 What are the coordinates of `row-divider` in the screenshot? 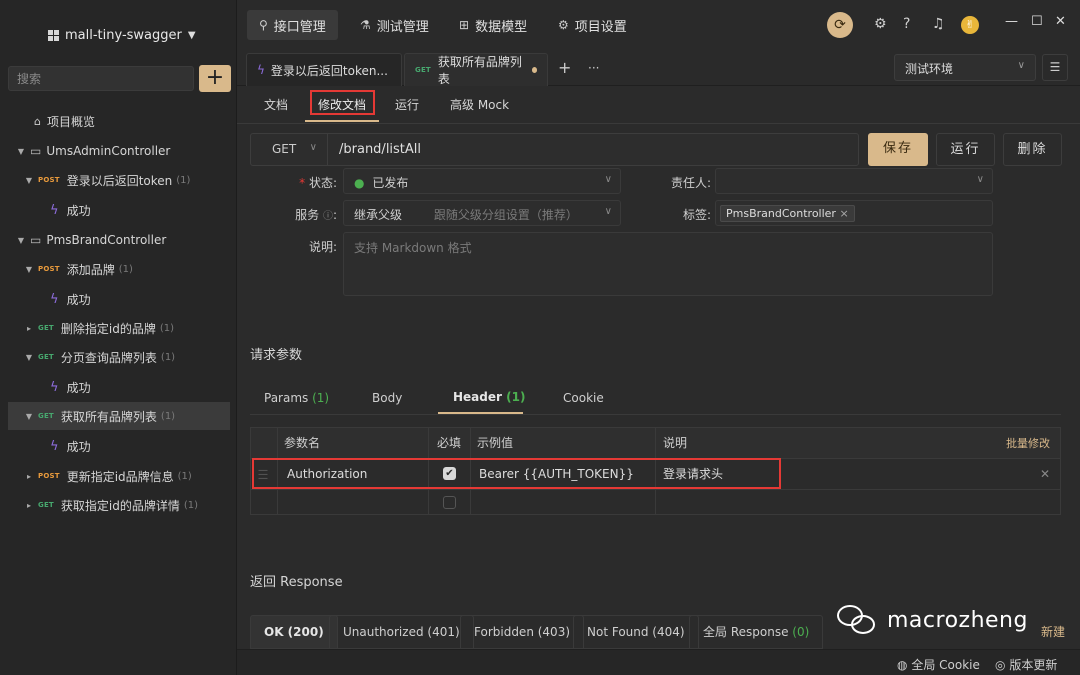 It's located at (655, 489).